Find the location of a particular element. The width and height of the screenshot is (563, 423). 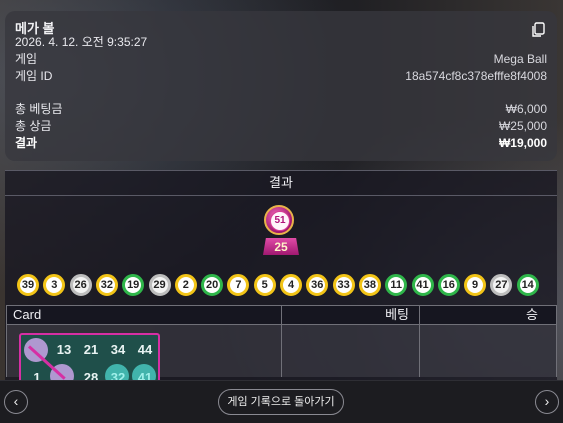

game-id-row: 게임 ID 18a574cf8c378efffe8f4008 is located at coordinates (281, 76).